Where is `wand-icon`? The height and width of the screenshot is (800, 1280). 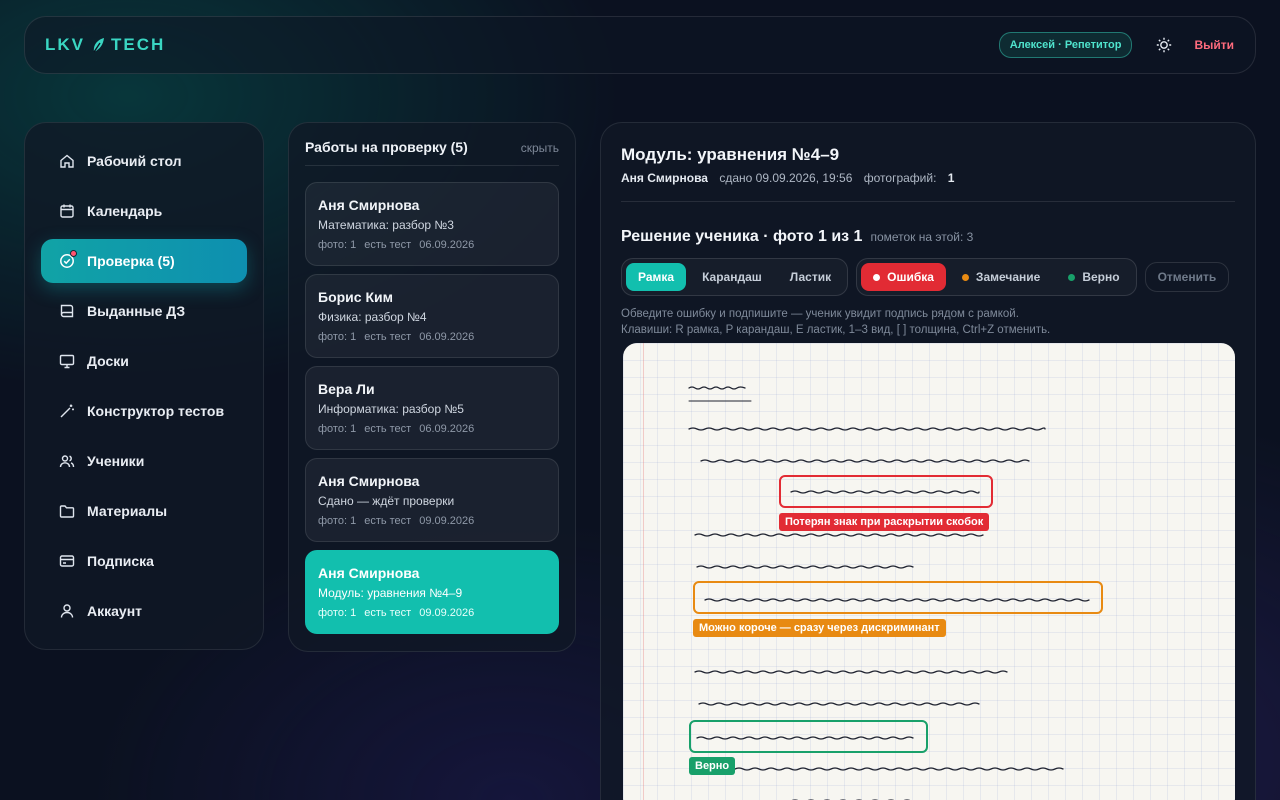 wand-icon is located at coordinates (67, 411).